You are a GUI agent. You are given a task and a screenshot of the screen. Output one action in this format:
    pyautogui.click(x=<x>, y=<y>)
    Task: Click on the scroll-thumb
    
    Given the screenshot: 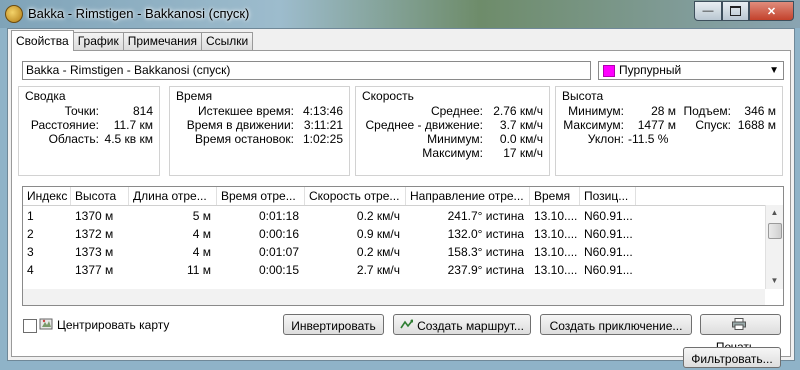 What is the action you would take?
    pyautogui.click(x=775, y=231)
    